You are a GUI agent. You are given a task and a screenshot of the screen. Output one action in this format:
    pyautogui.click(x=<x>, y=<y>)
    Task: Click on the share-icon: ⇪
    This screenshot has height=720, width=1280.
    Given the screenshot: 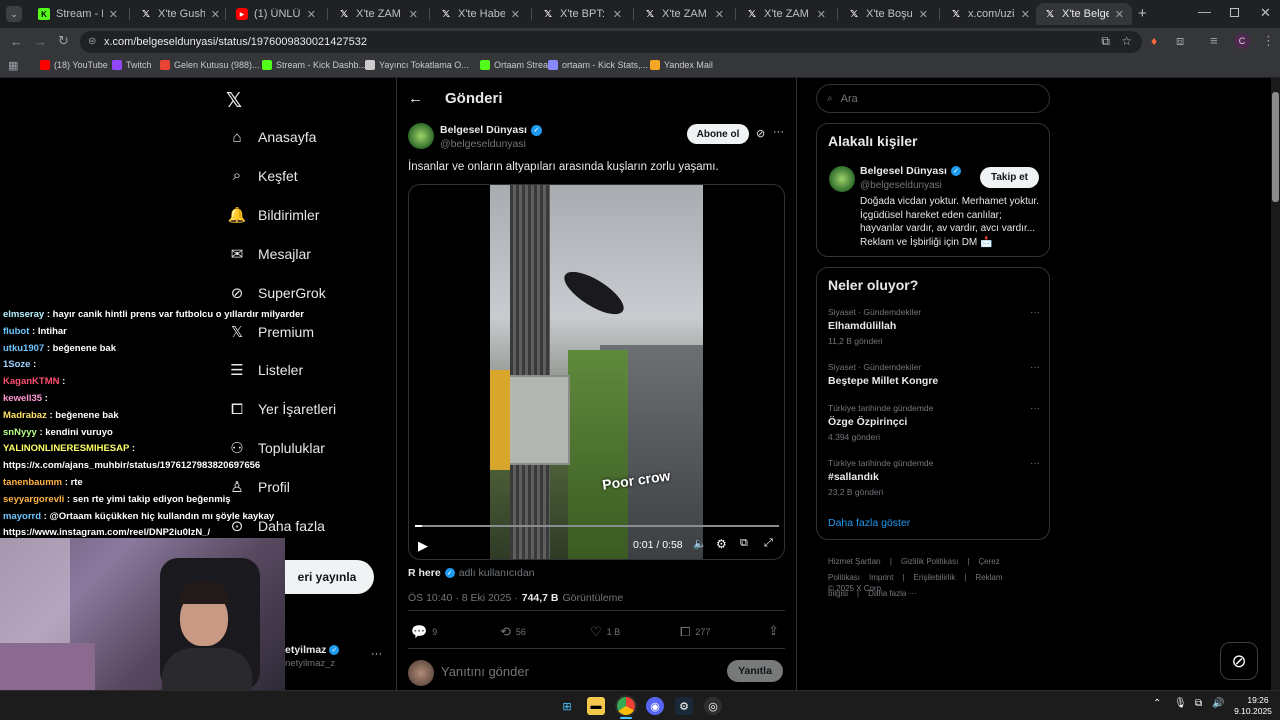 What is the action you would take?
    pyautogui.click(x=773, y=631)
    